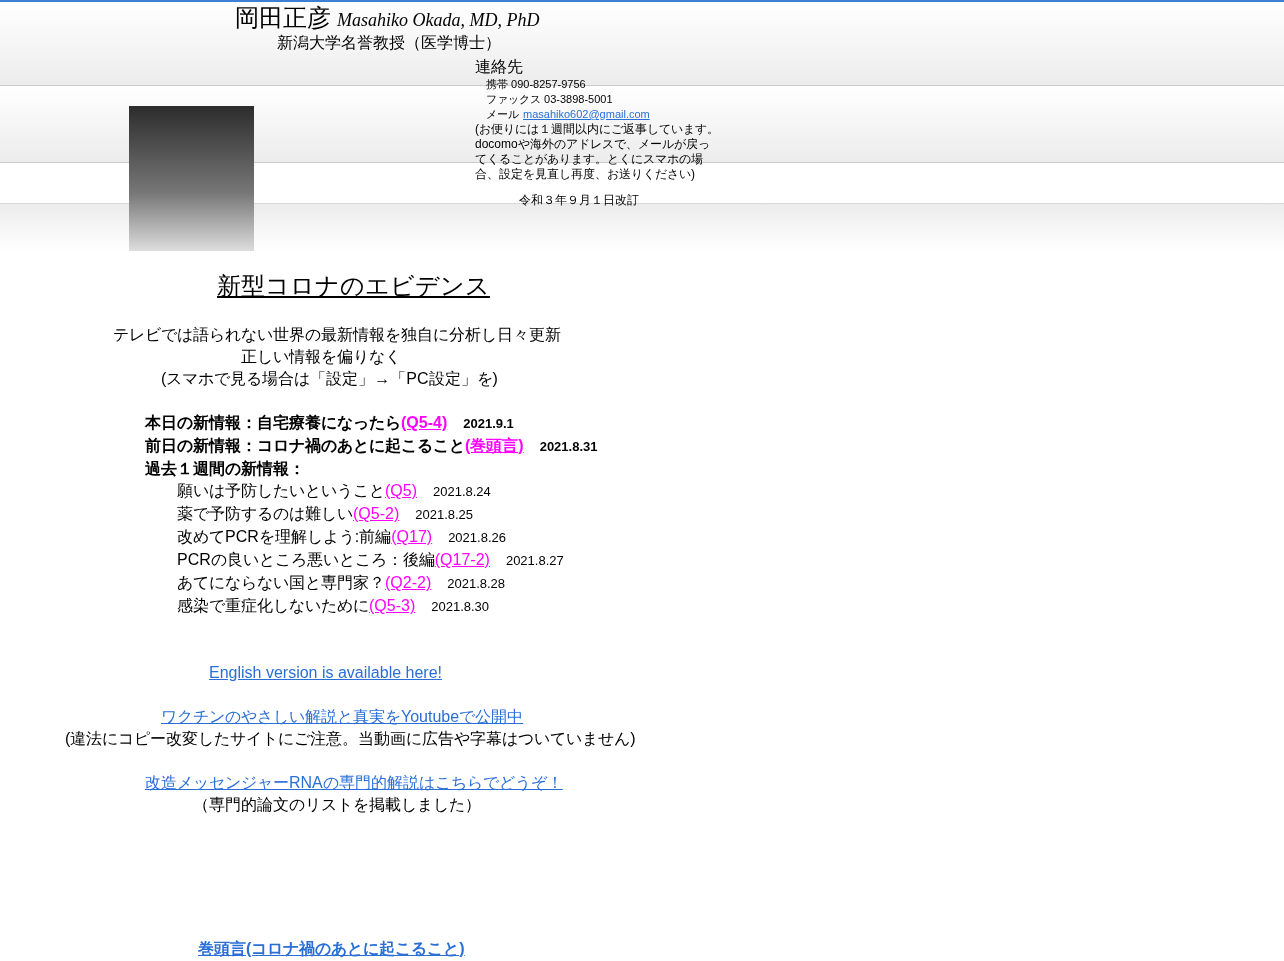  What do you see at coordinates (376, 514) in the screenshot?
I see `article-link: (Q5-2)` at bounding box center [376, 514].